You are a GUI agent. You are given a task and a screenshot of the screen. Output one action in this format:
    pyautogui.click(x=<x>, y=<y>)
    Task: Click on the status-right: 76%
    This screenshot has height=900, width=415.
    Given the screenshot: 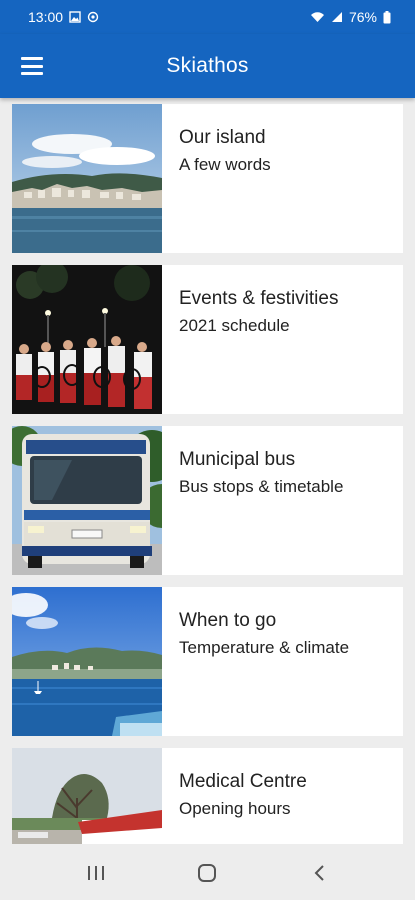 What is the action you would take?
    pyautogui.click(x=350, y=17)
    